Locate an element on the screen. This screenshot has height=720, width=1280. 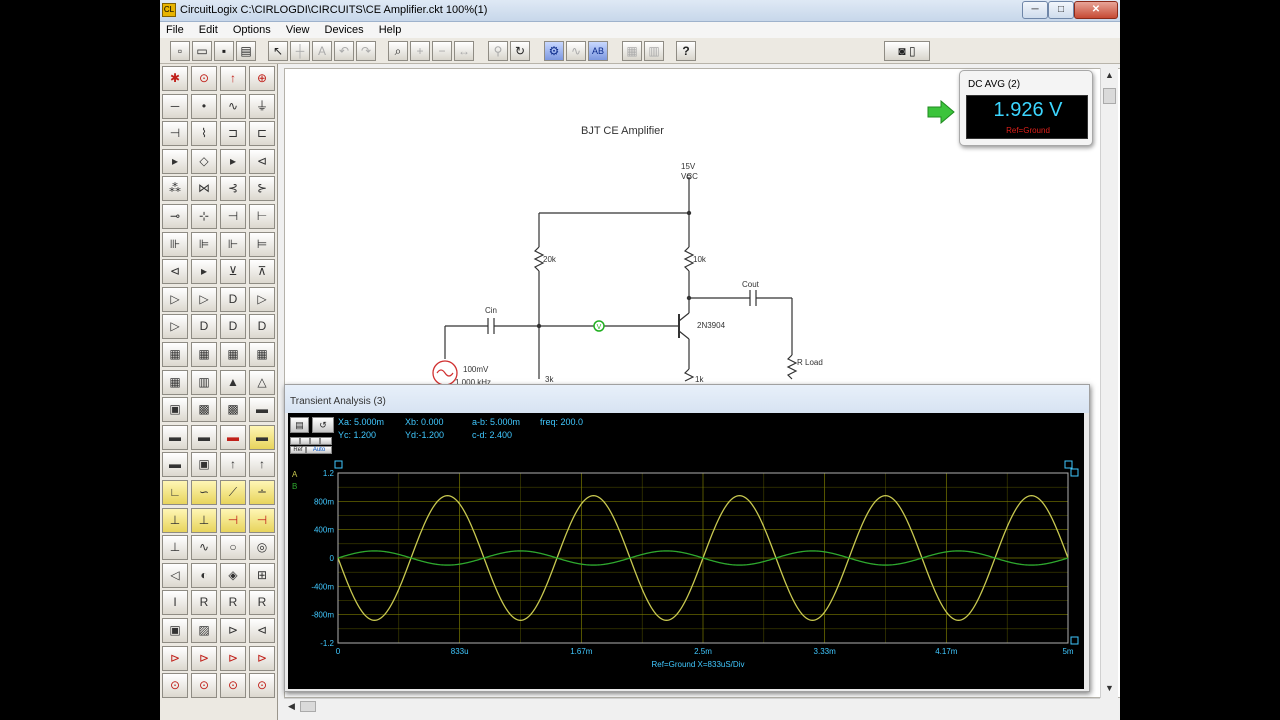
maximize-button: □ is located at coordinates (1061, 10).